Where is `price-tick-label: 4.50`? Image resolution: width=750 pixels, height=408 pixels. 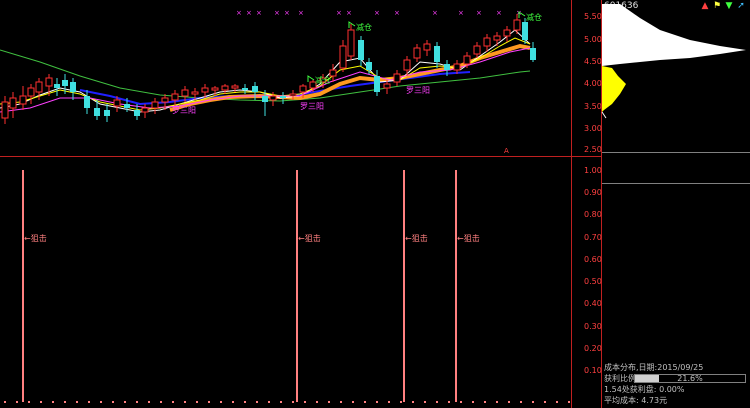 price-tick-label: 4.50 is located at coordinates (593, 61).